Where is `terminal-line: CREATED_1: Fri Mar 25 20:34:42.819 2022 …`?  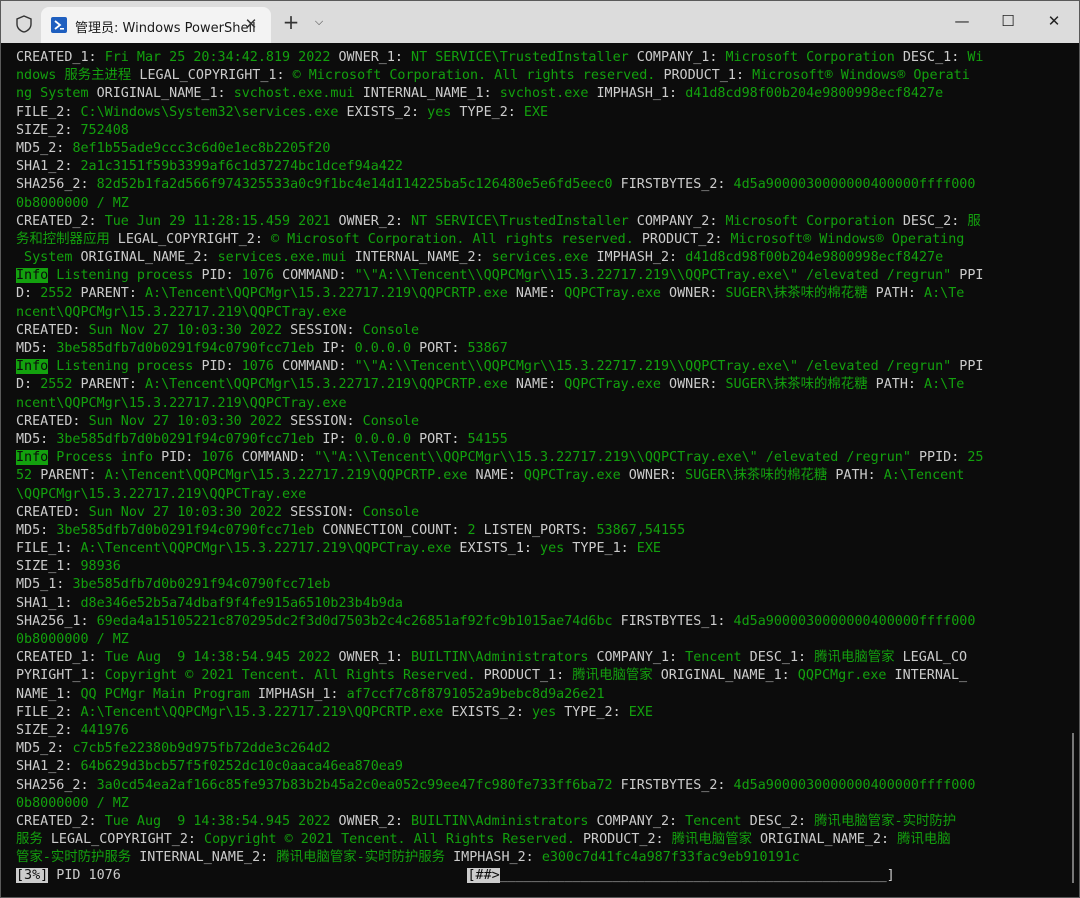
terminal-line: CREATED_1: Fri Mar 25 20:34:42.819 2022 … is located at coordinates (538, 58).